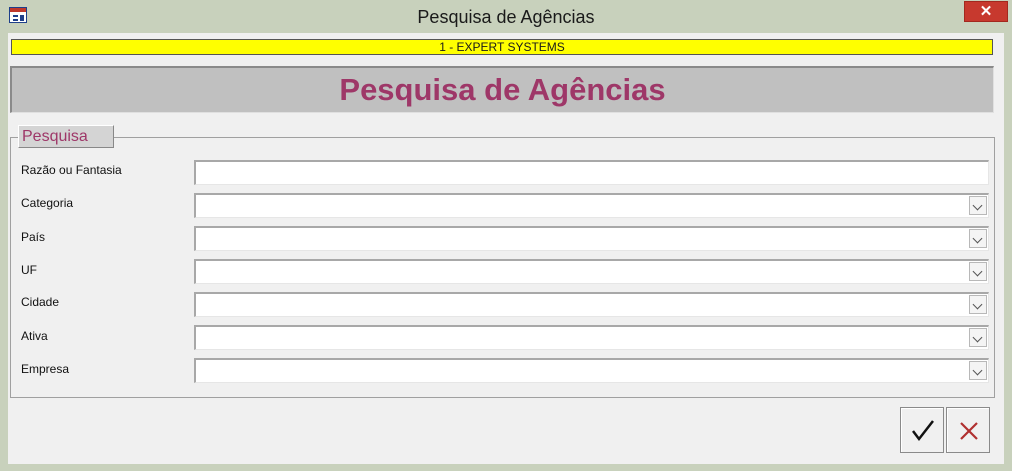  I want to click on checkmark-icon, so click(923, 431).